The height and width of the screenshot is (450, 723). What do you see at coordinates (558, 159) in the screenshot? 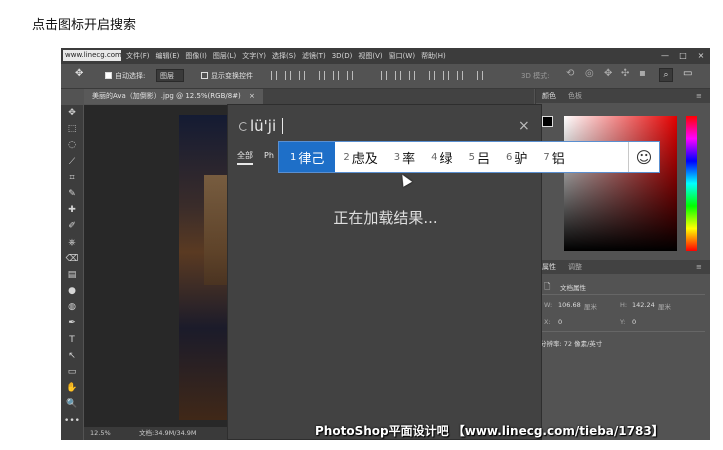
I see `candidate-text: 铝` at bounding box center [558, 159].